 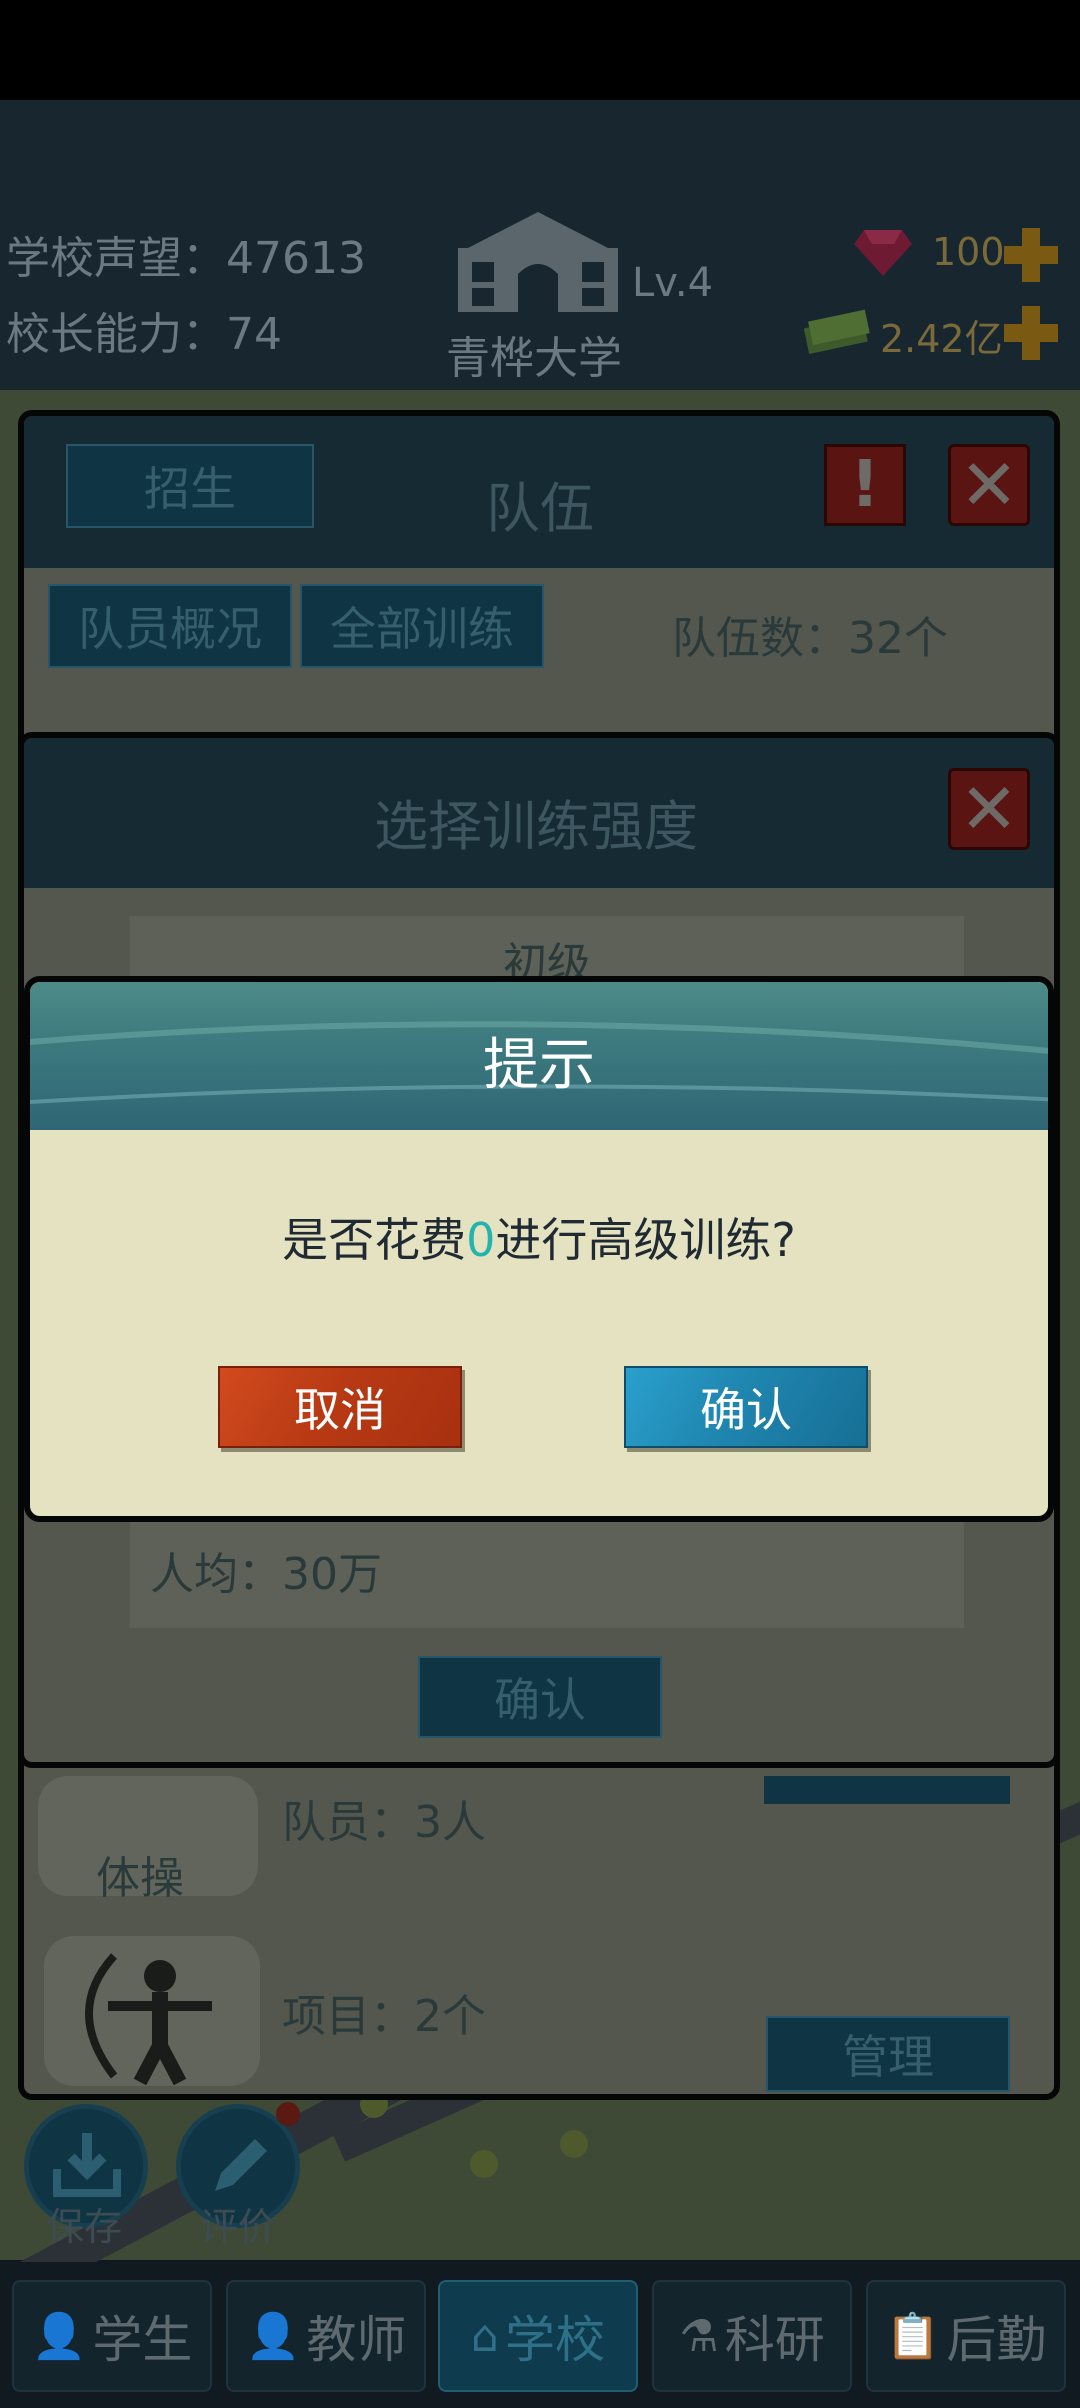 What do you see at coordinates (888, 2054) in the screenshot?
I see `manage-button: 管理` at bounding box center [888, 2054].